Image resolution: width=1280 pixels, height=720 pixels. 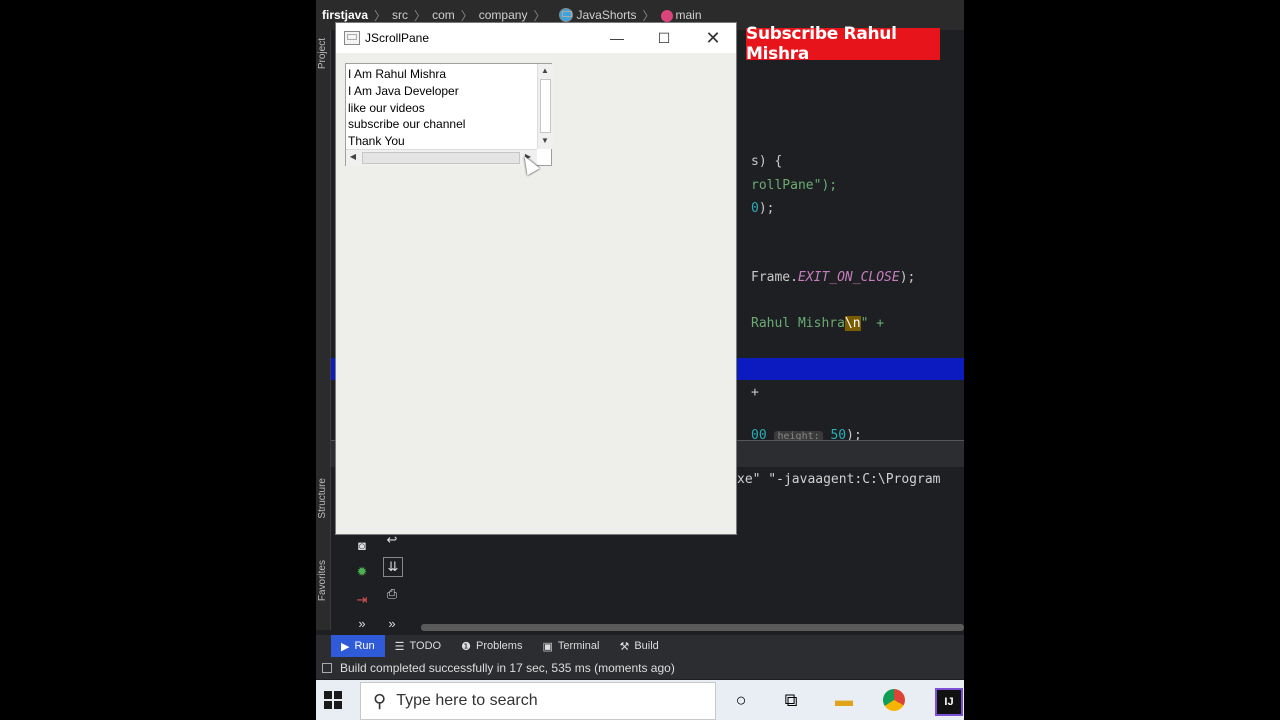 I want to click on hammer-icon: ⚒, so click(x=624, y=646).